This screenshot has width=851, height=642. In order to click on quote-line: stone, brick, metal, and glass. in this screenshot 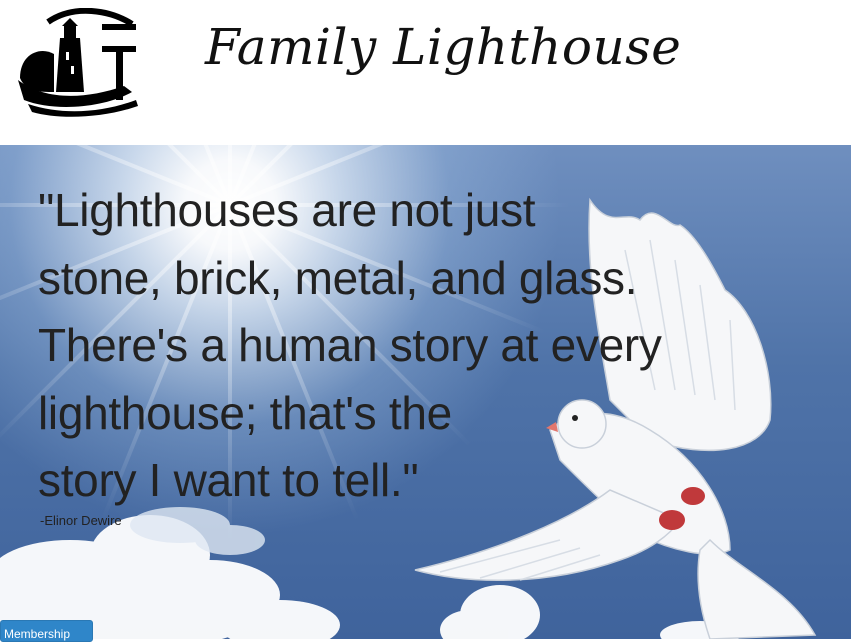, I will do `click(338, 277)`.